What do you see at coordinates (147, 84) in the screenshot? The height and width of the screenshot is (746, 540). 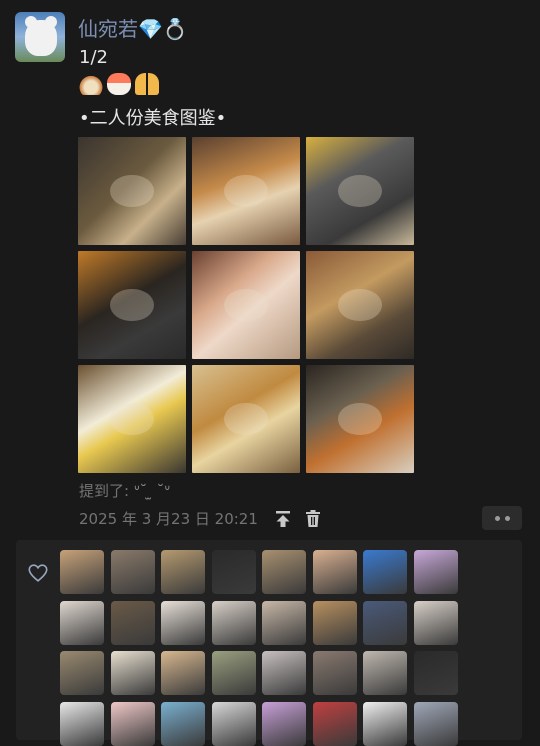 I see `couple-emoji` at bounding box center [147, 84].